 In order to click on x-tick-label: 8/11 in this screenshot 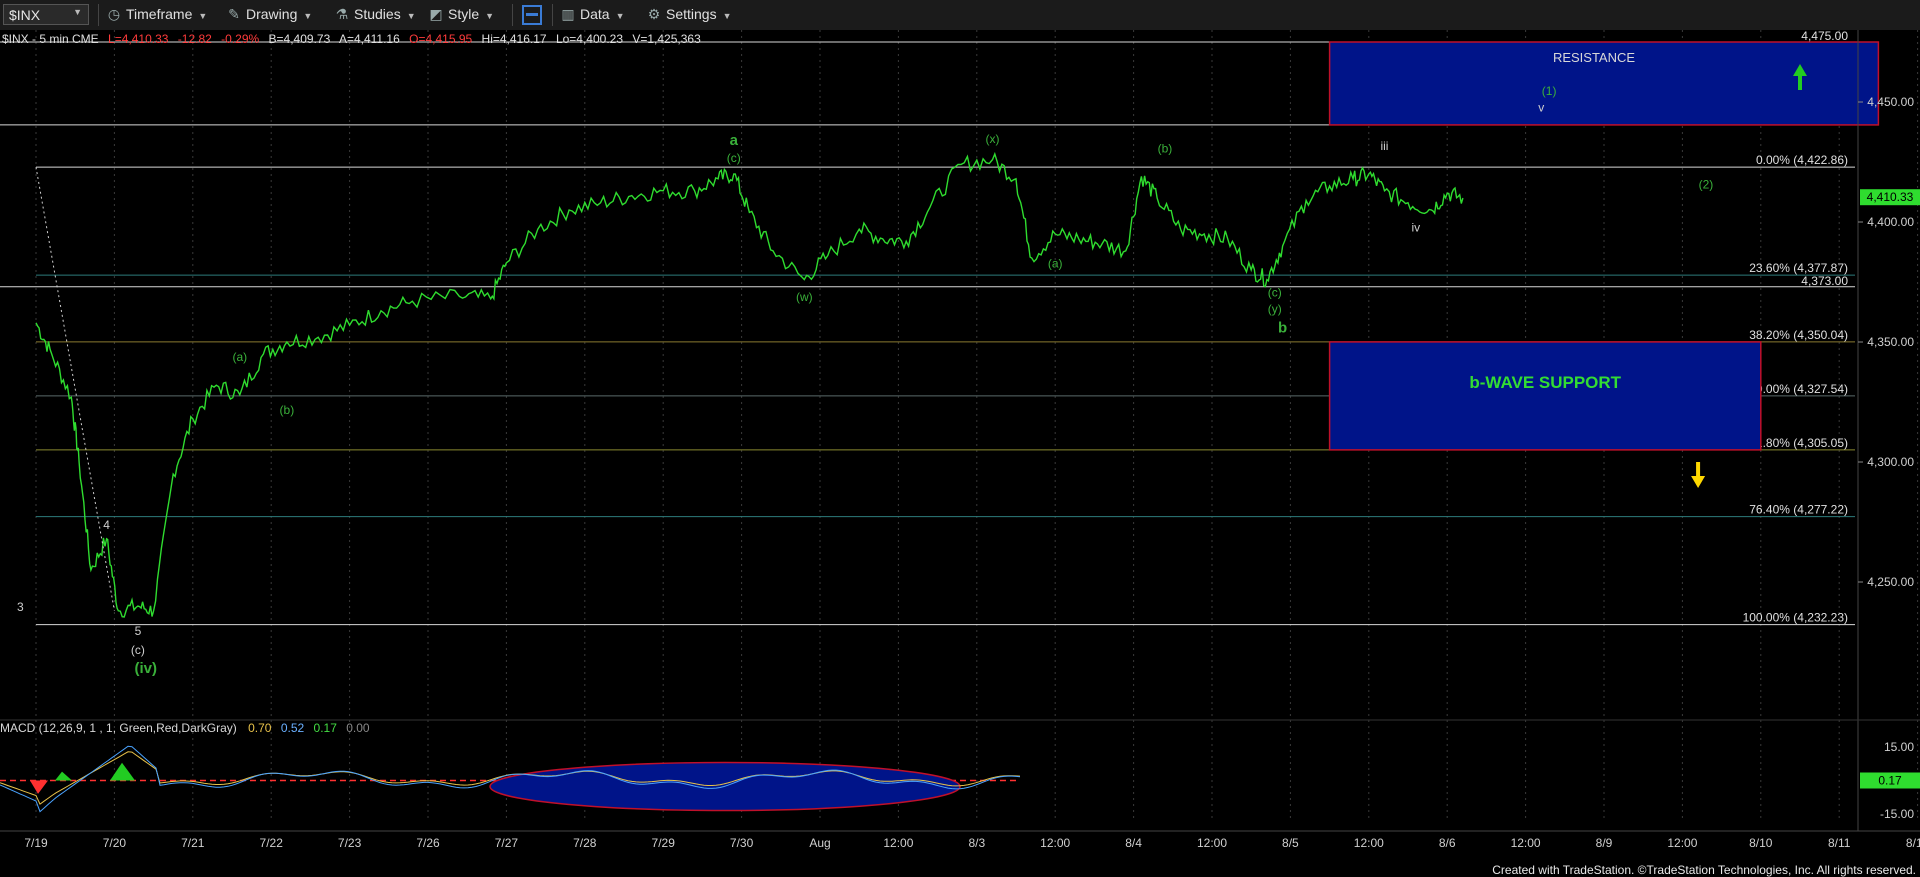, I will do `click(1839, 843)`.